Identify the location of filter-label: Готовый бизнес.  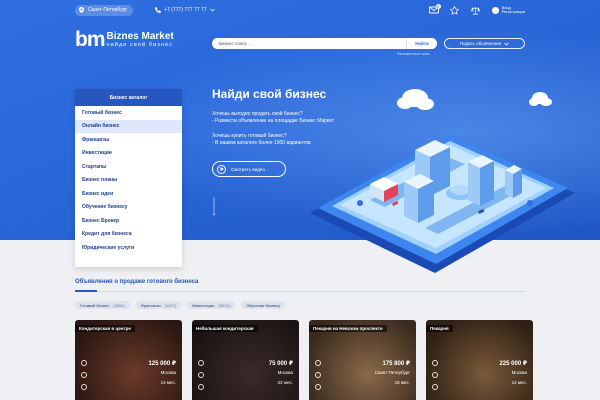
(95, 305).